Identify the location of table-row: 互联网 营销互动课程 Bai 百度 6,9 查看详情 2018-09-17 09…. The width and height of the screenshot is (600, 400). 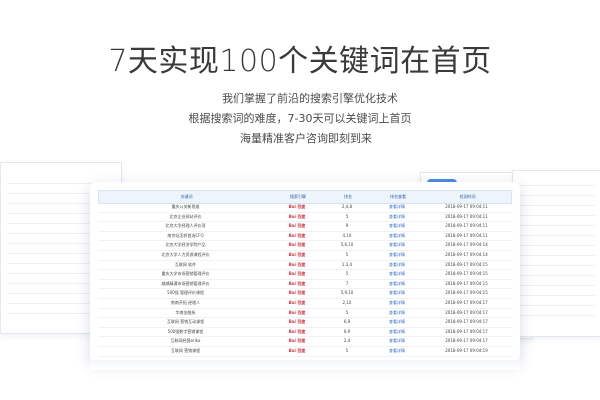
(305, 323).